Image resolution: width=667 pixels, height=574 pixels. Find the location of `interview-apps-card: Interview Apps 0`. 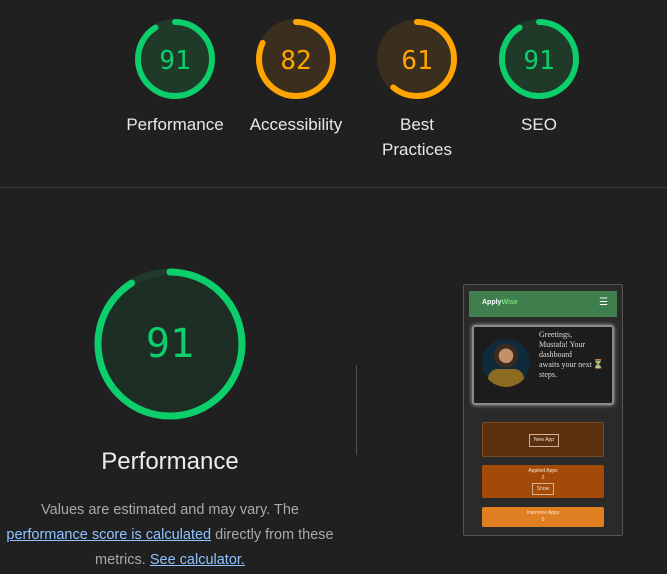

interview-apps-card: Interview Apps 0 is located at coordinates (543, 517).